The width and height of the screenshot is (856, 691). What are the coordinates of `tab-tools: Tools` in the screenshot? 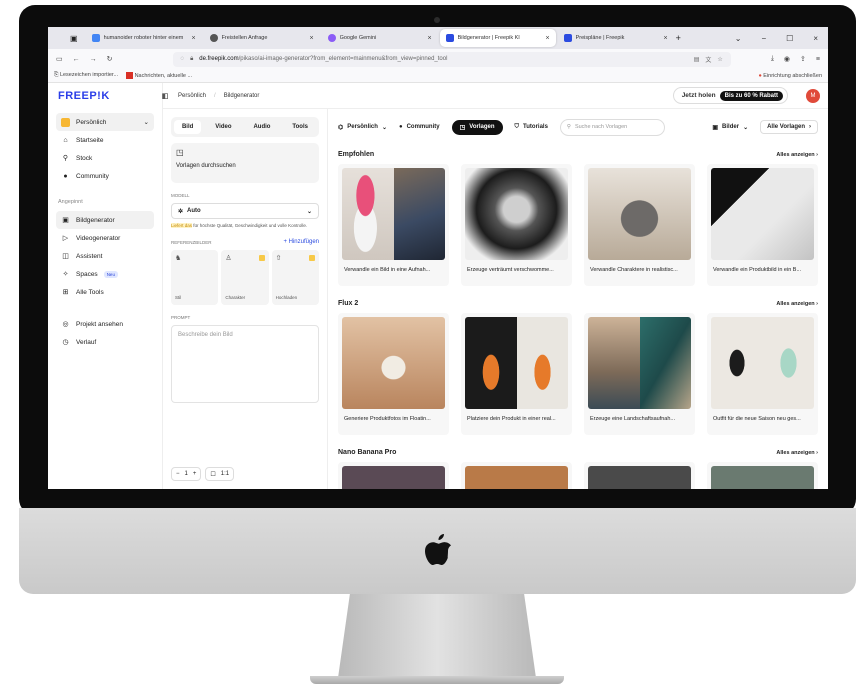 It's located at (300, 127).